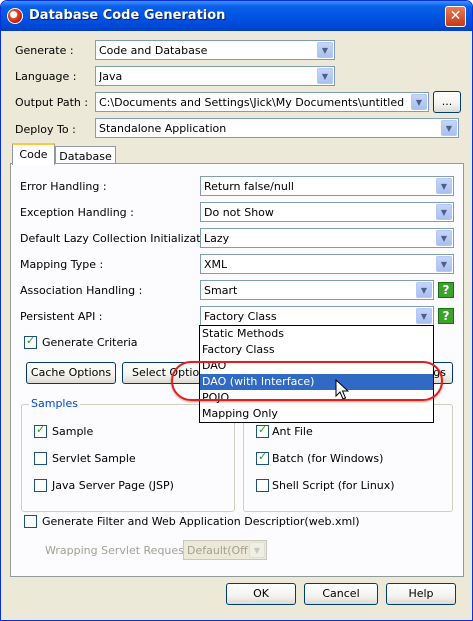 The width and height of the screenshot is (473, 621). Describe the element at coordinates (341, 594) in the screenshot. I see `cancel-button: Cancel` at that location.